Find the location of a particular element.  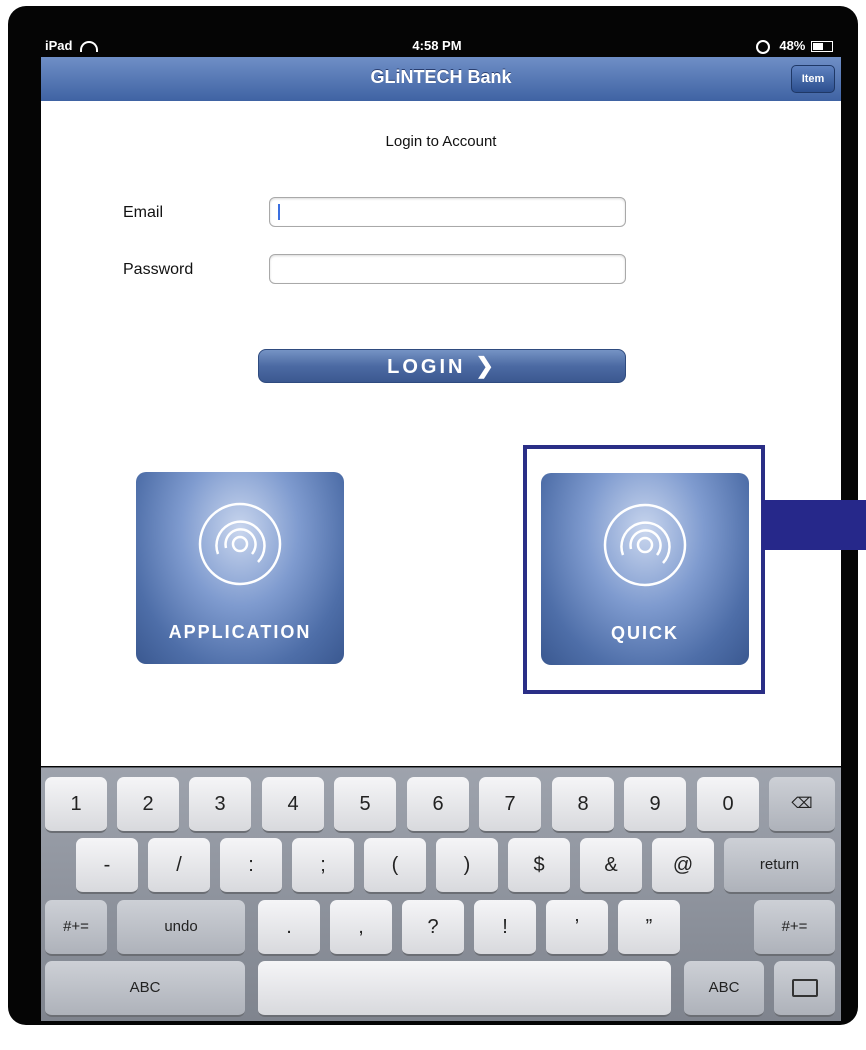

rotation-lock-icon is located at coordinates (762, 46).